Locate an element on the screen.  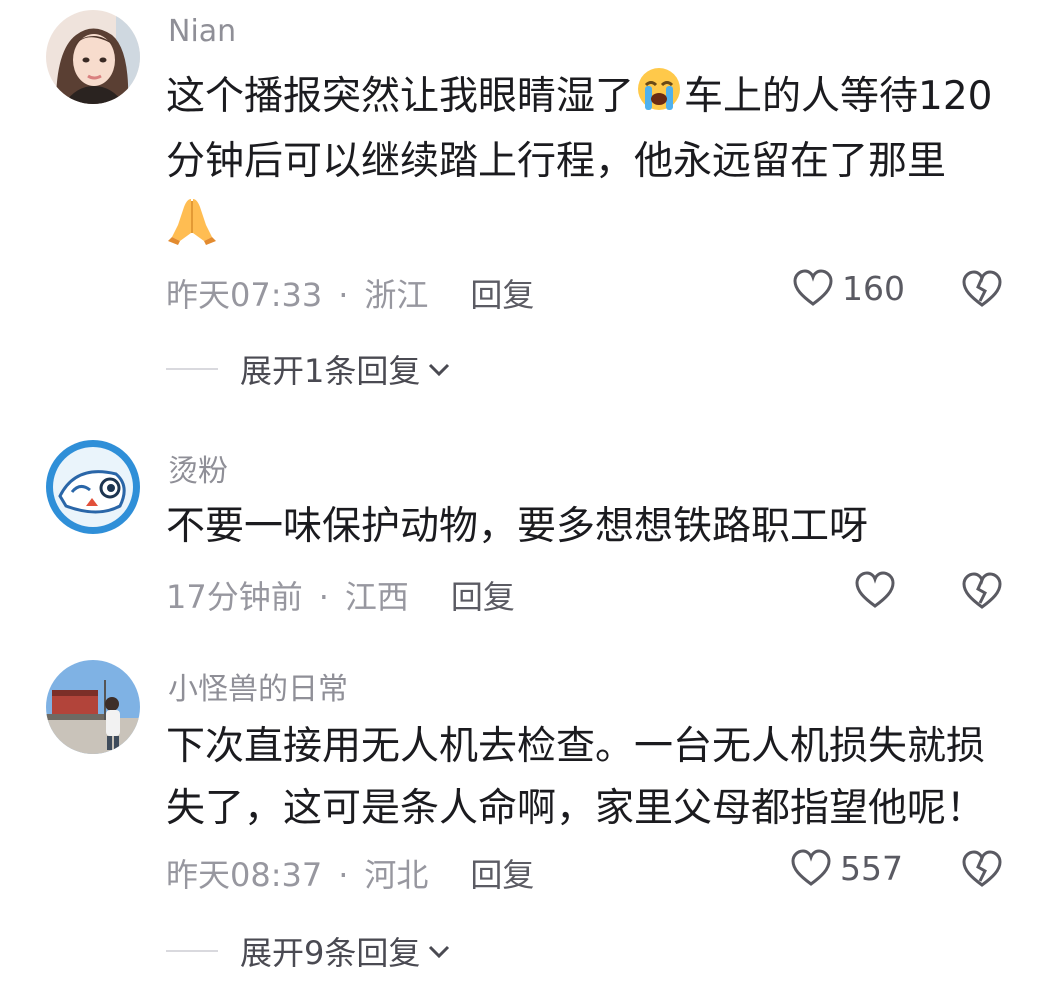
expand-replies-button: 展开9条回复 is located at coordinates (309, 951).